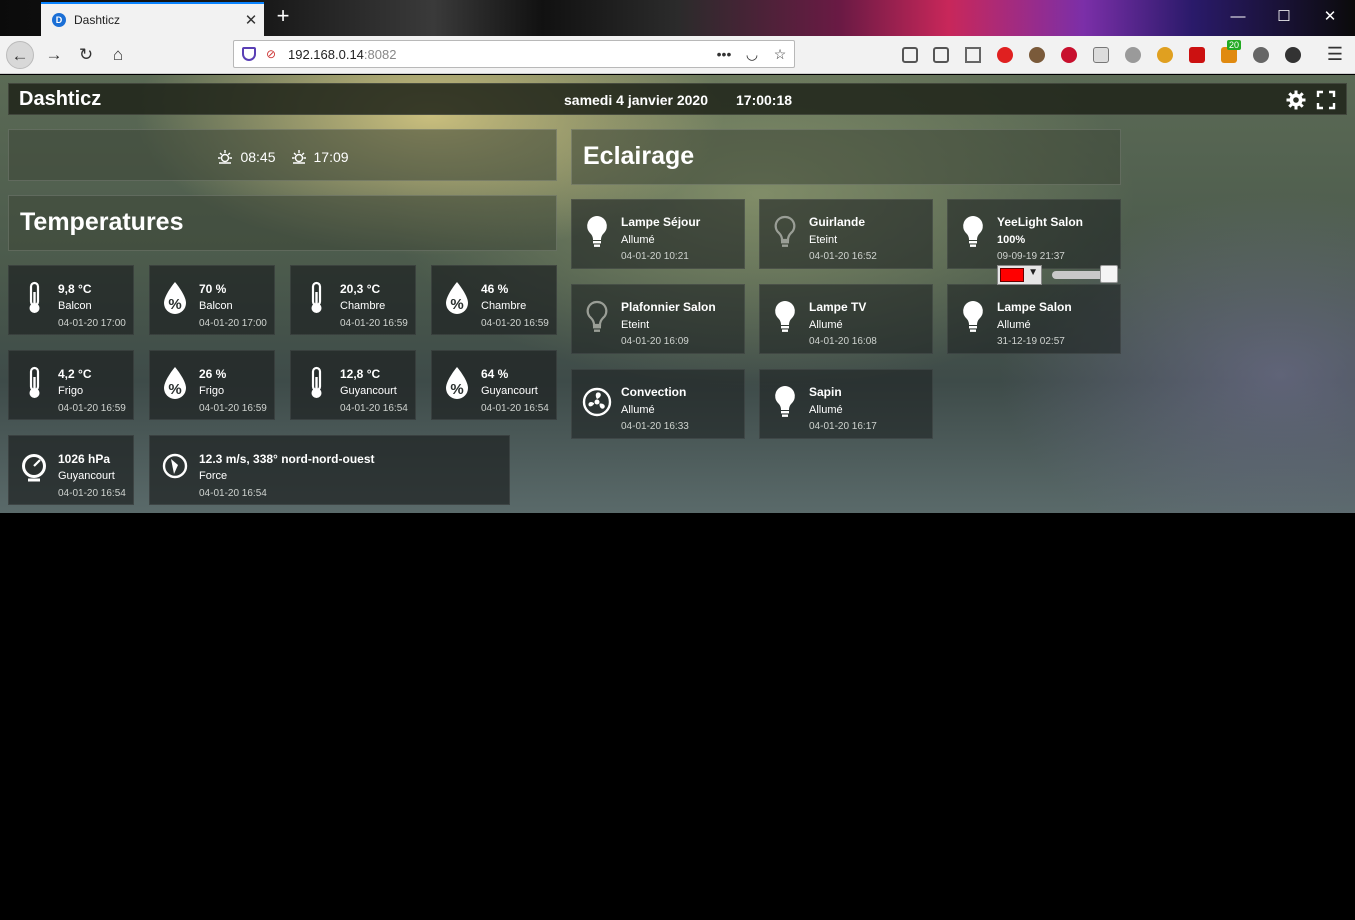 The image size is (1355, 920). What do you see at coordinates (374, 408) in the screenshot?
I see `sensor-date: 04-01-20 16:54` at bounding box center [374, 408].